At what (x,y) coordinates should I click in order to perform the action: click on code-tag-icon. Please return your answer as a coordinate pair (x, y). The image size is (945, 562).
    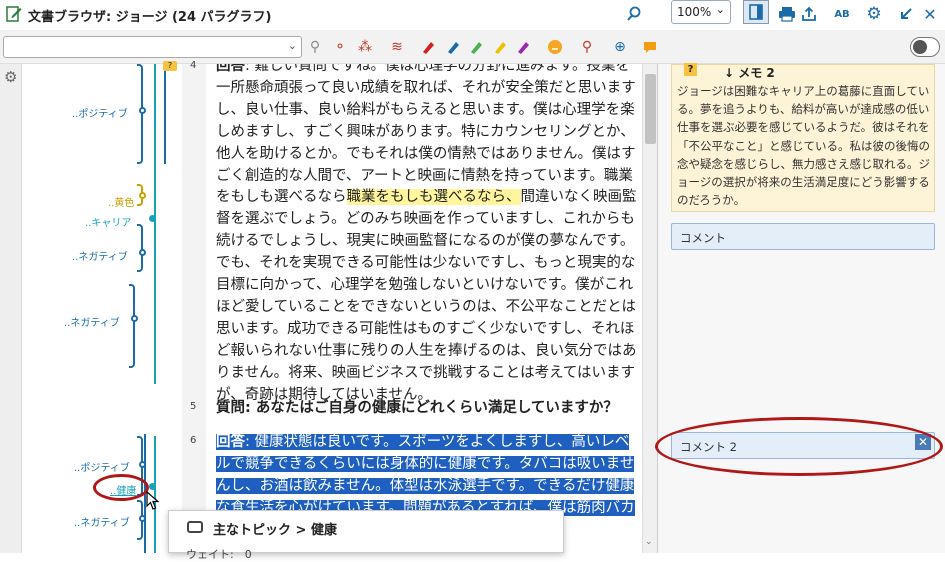
    Looking at the image, I should click on (195, 527).